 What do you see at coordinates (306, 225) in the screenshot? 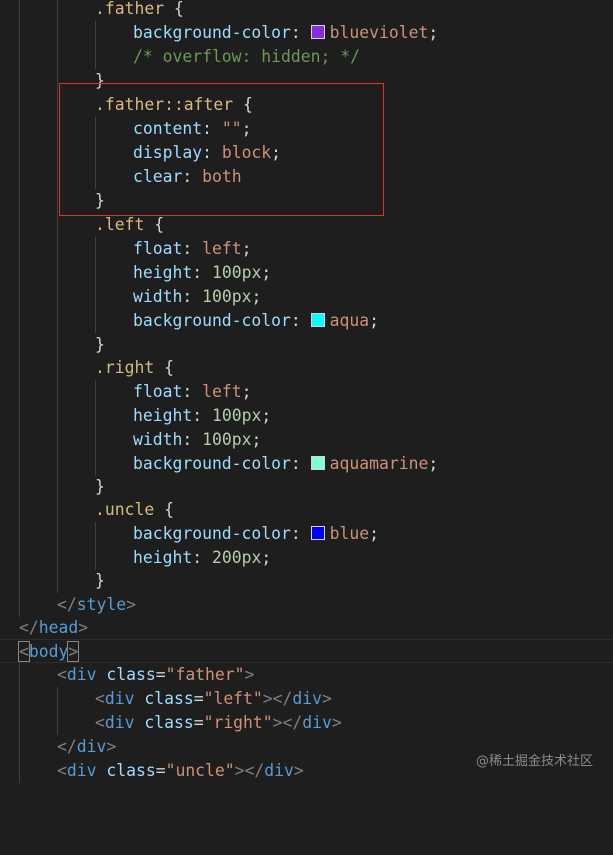
I see `code-line: .left {` at bounding box center [306, 225].